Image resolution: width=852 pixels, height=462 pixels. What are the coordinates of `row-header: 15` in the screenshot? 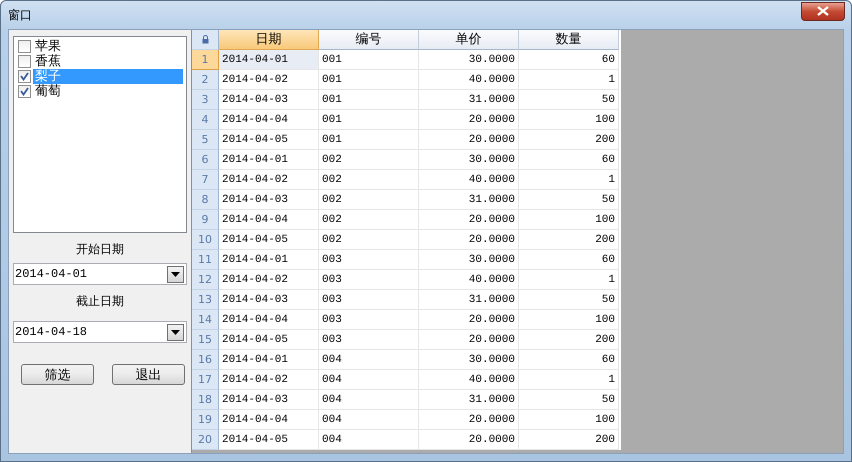 It's located at (205, 340).